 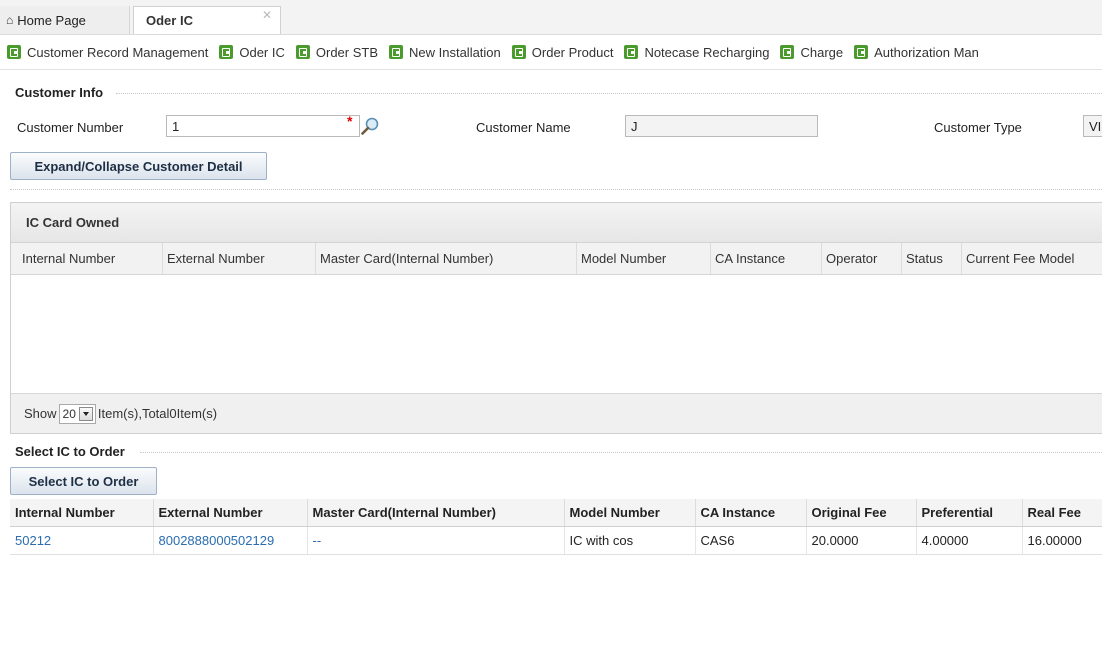 I want to click on required-mark: *, so click(x=350, y=121).